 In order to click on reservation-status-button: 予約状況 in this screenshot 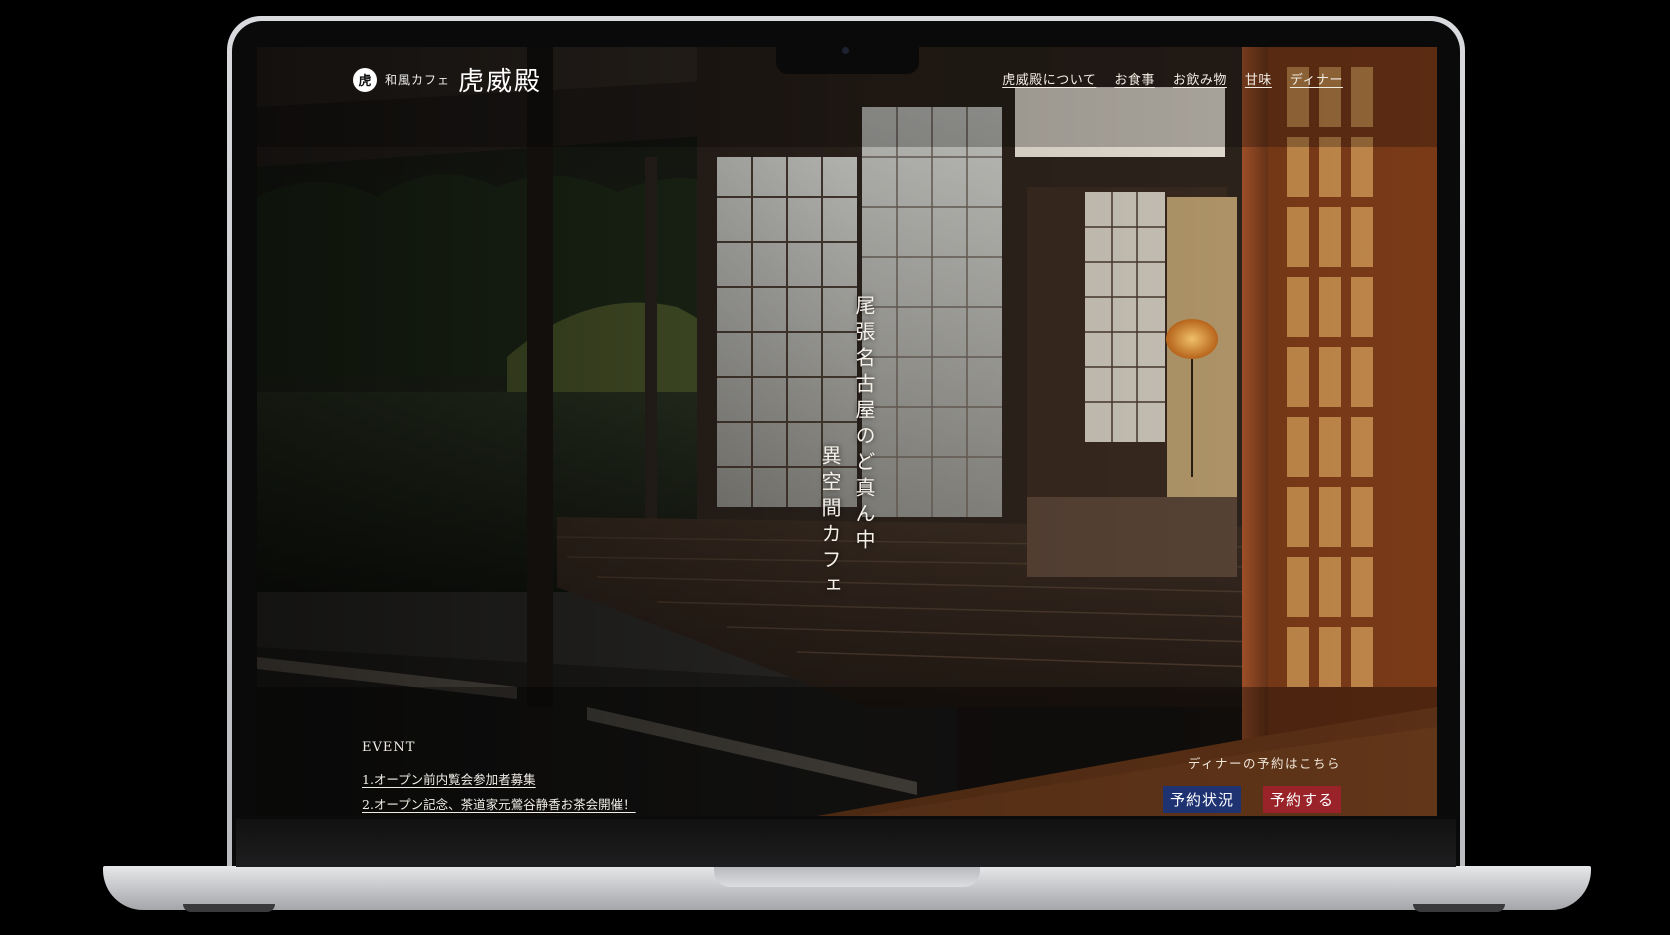, I will do `click(1201, 799)`.